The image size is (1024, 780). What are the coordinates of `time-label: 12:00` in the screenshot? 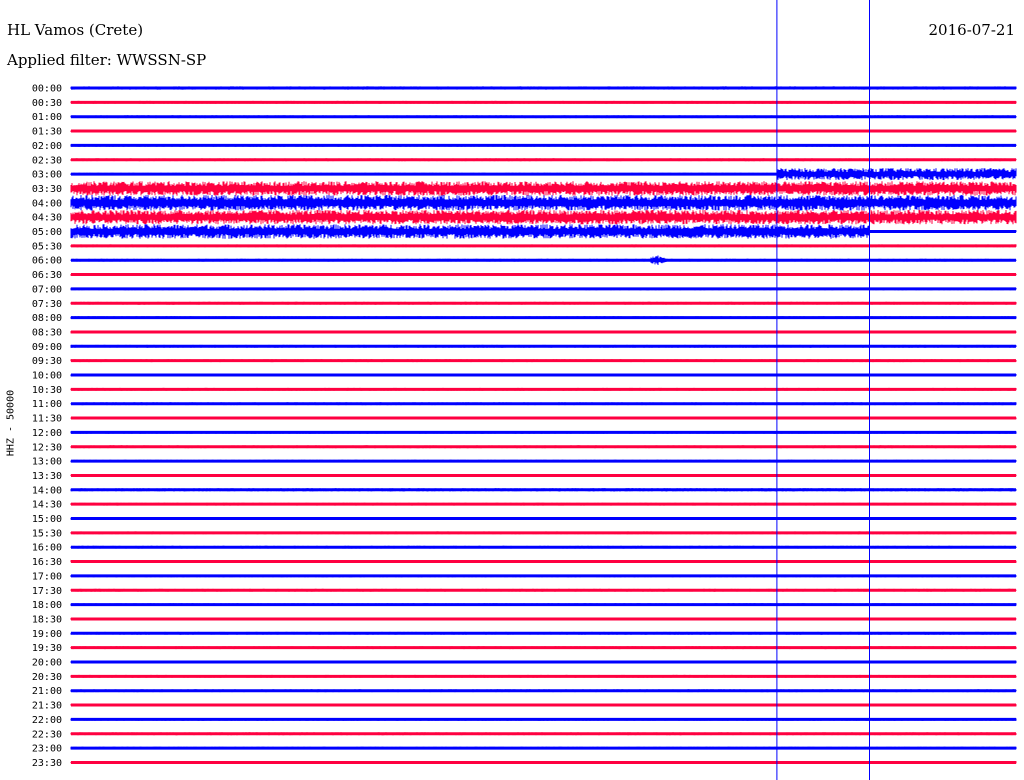 It's located at (47, 433).